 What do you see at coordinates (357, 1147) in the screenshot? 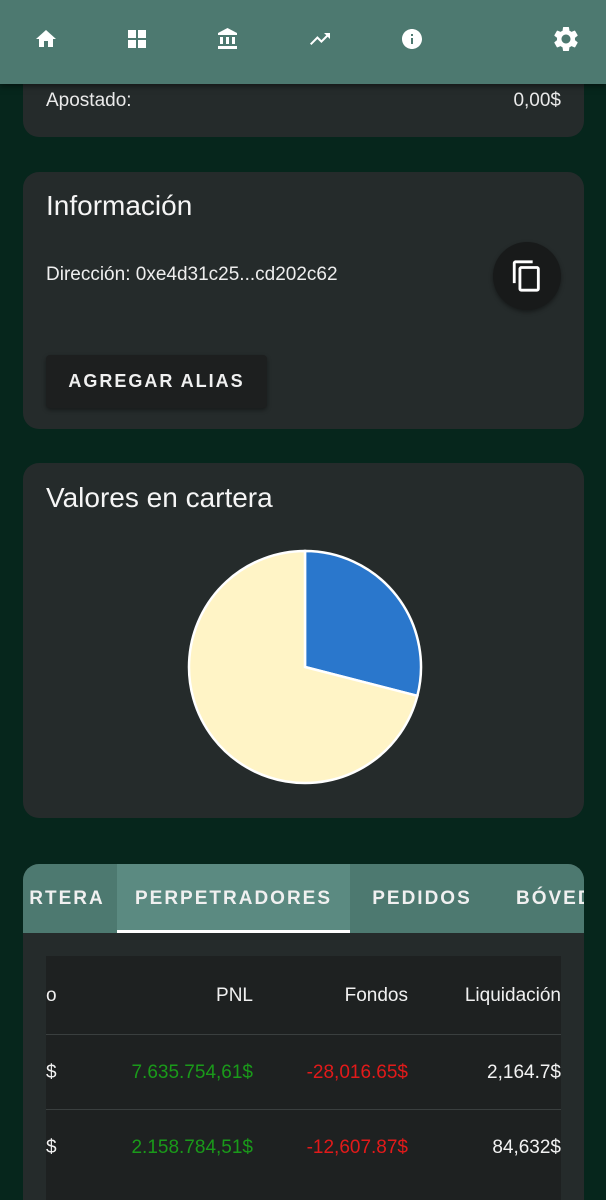
I see `table-cell-funds: -12,607.87$` at bounding box center [357, 1147].